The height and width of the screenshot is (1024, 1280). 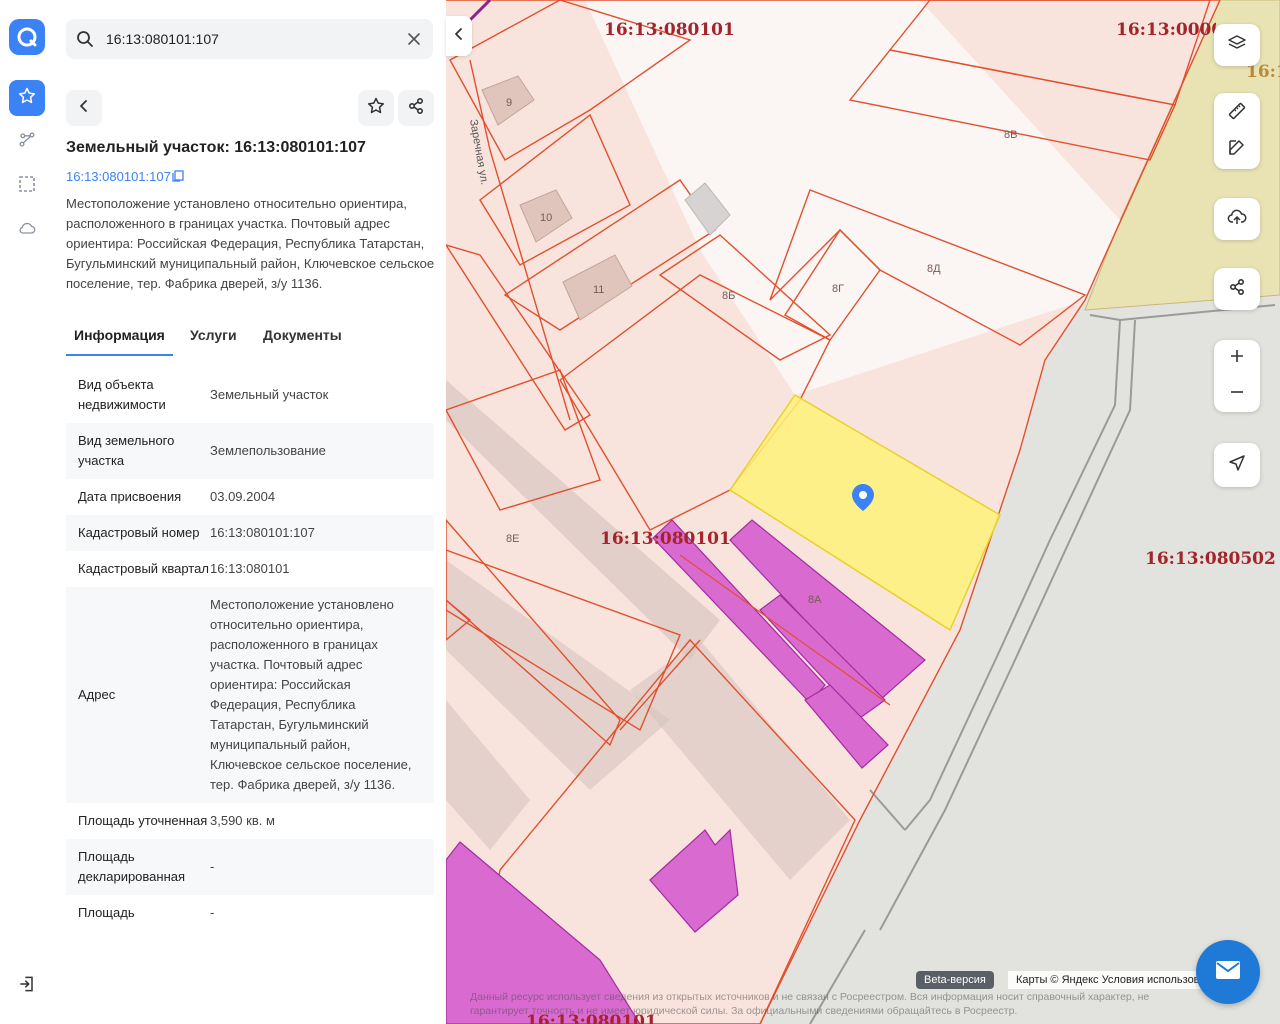 What do you see at coordinates (509, 103) in the screenshot?
I see `parcel-label: 9` at bounding box center [509, 103].